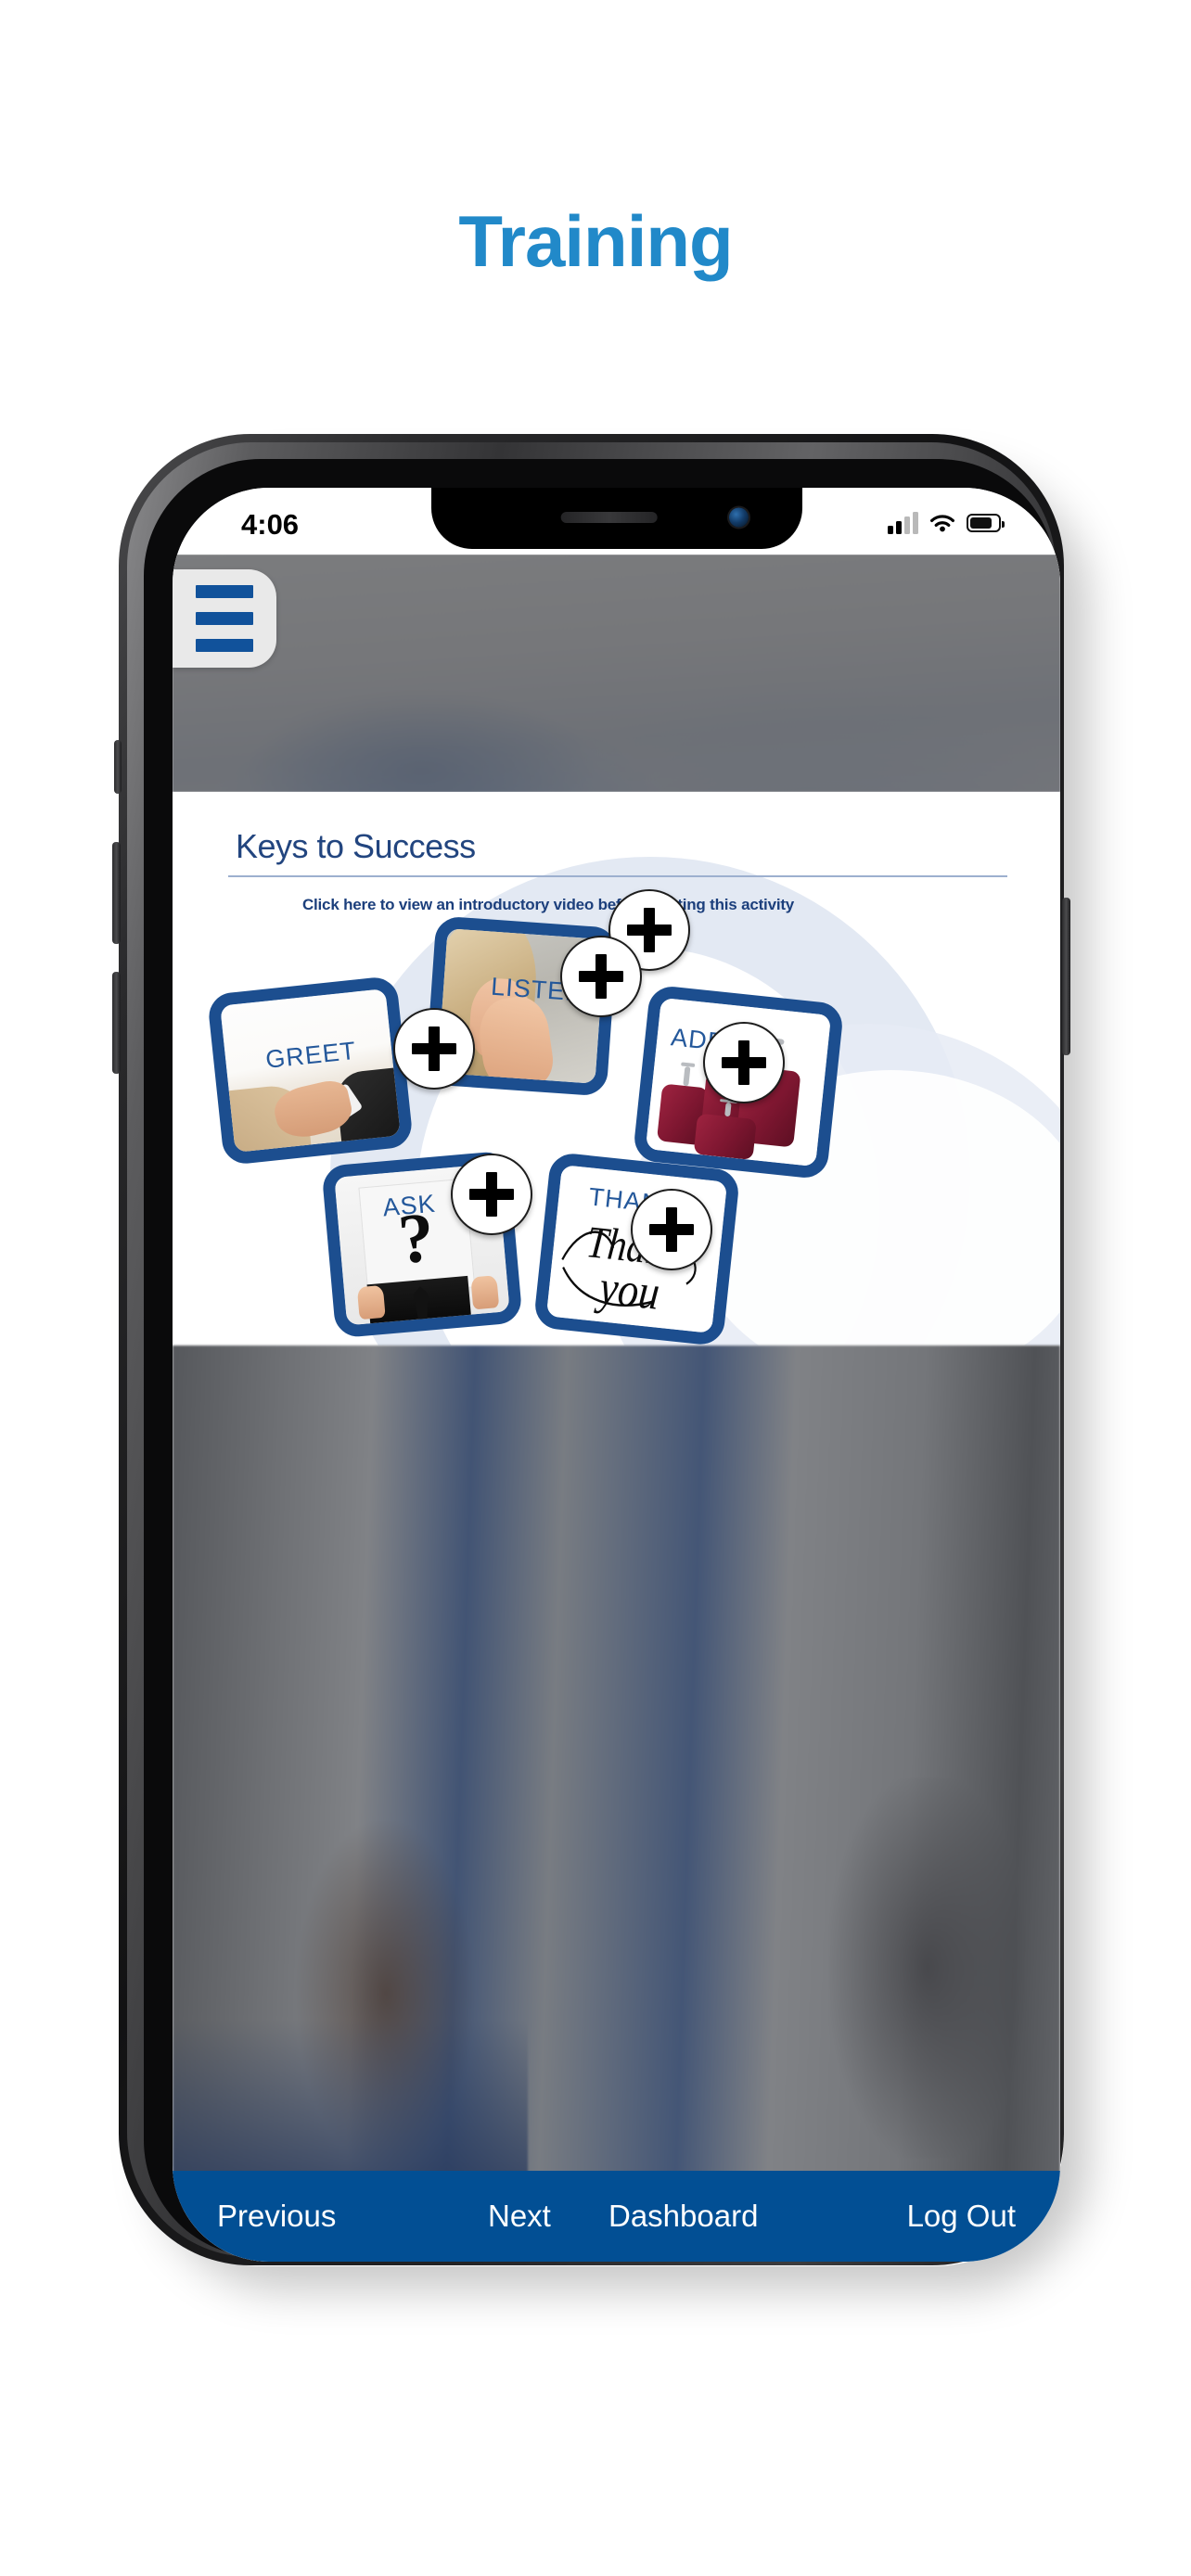 Image resolution: width=1191 pixels, height=2576 pixels. I want to click on nav-previous-button: Previous, so click(276, 2217).